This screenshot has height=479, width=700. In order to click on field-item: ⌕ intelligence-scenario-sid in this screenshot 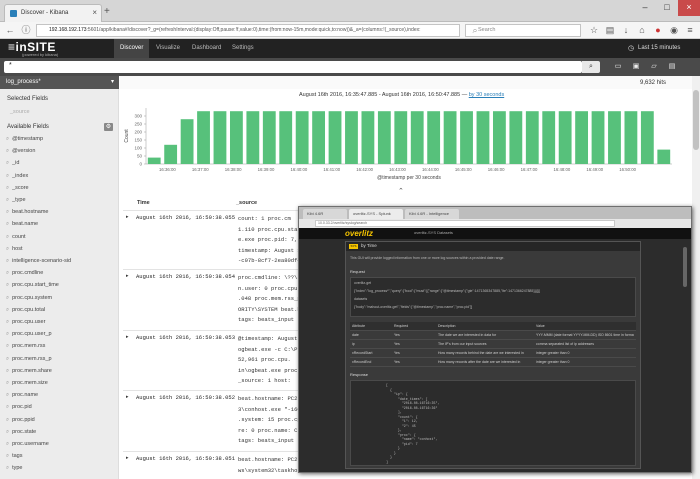, I will do `click(38, 261)`.